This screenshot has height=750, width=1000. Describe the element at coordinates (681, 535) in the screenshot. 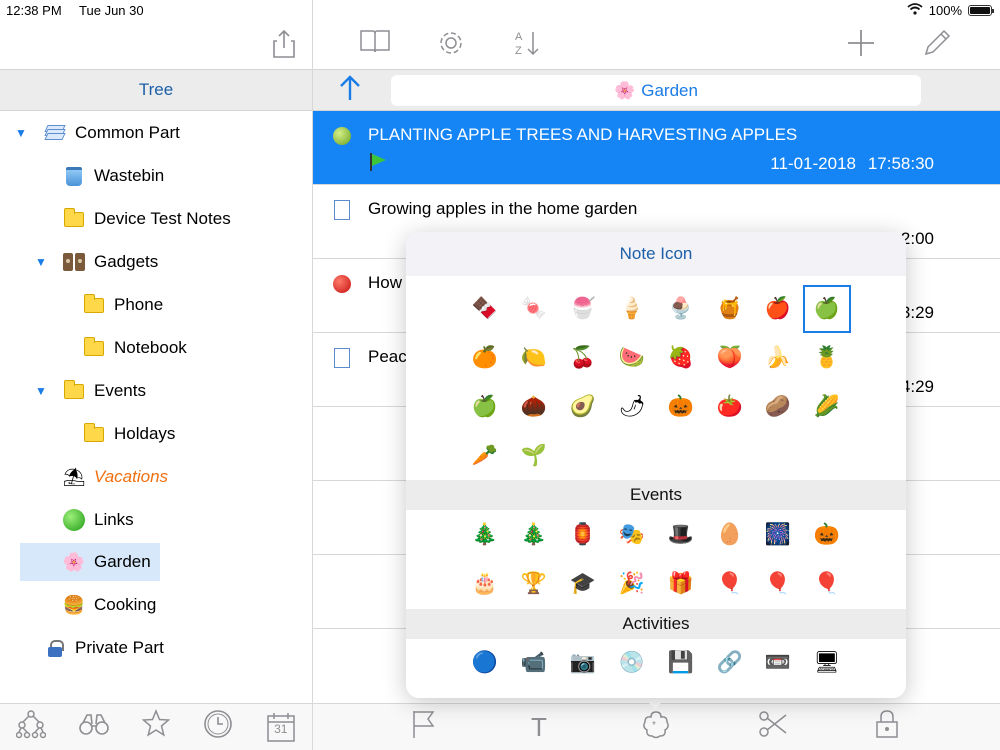

I see `note-icon-option: 🎩` at that location.